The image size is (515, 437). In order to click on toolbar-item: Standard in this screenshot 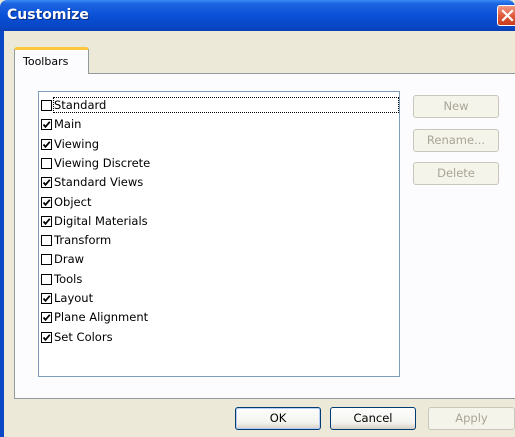, I will do `click(220, 105)`.